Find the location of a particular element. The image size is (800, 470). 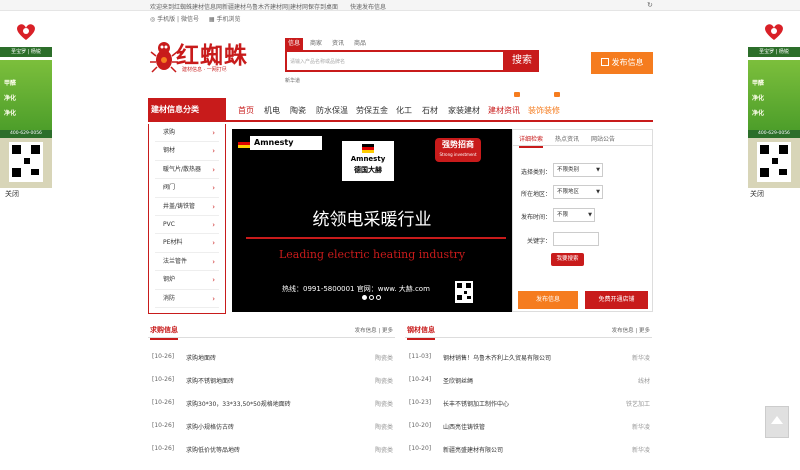

field-label-time: 发布时间： is located at coordinates (535, 217).